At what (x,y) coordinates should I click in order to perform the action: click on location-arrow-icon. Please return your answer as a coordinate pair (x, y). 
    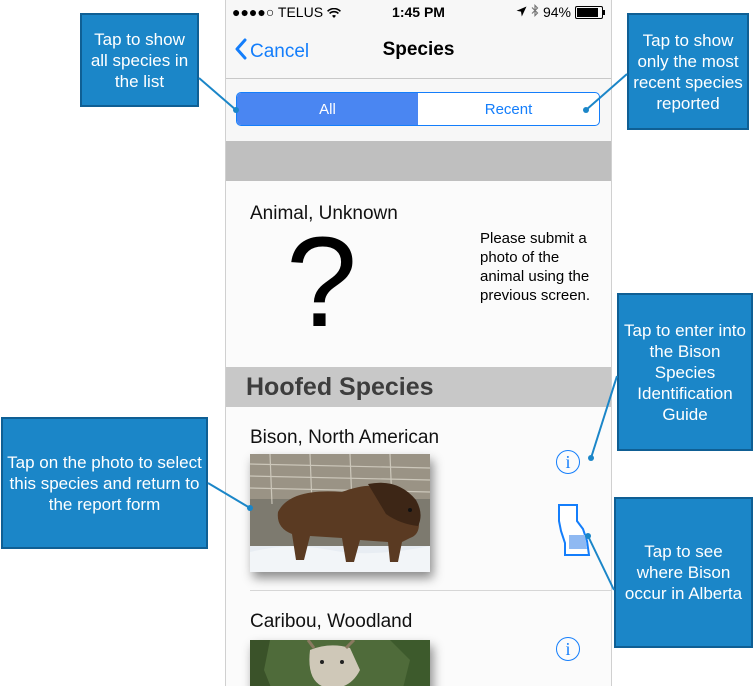
    Looking at the image, I should click on (521, 12).